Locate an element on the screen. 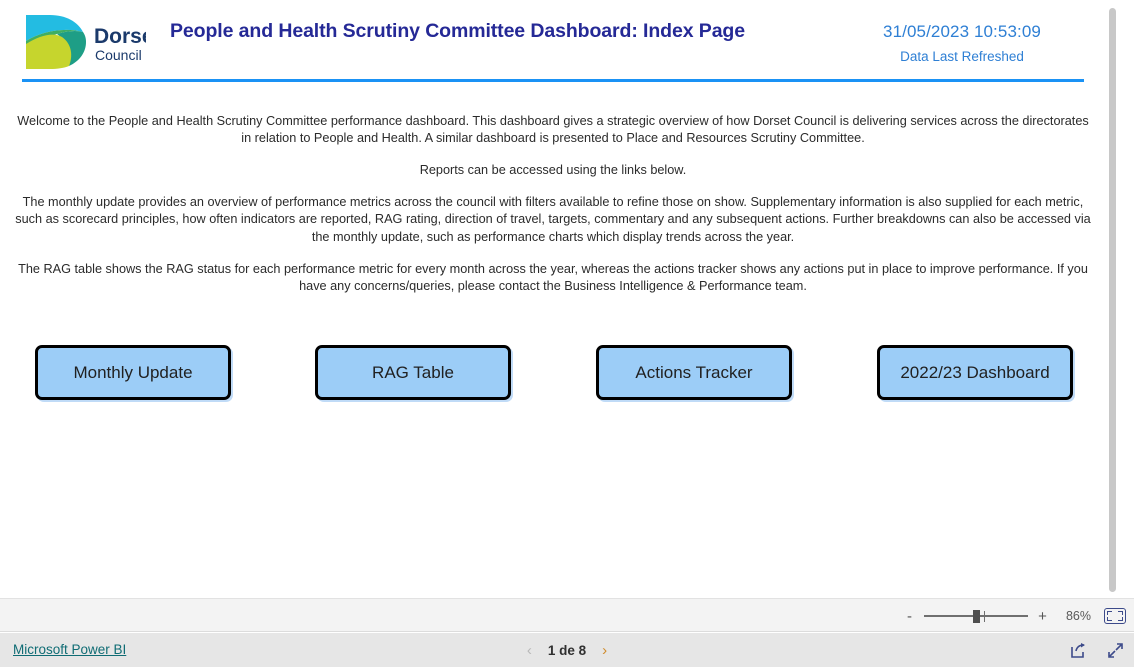 This screenshot has width=1134, height=667. zoom-out-button: - is located at coordinates (909, 616).